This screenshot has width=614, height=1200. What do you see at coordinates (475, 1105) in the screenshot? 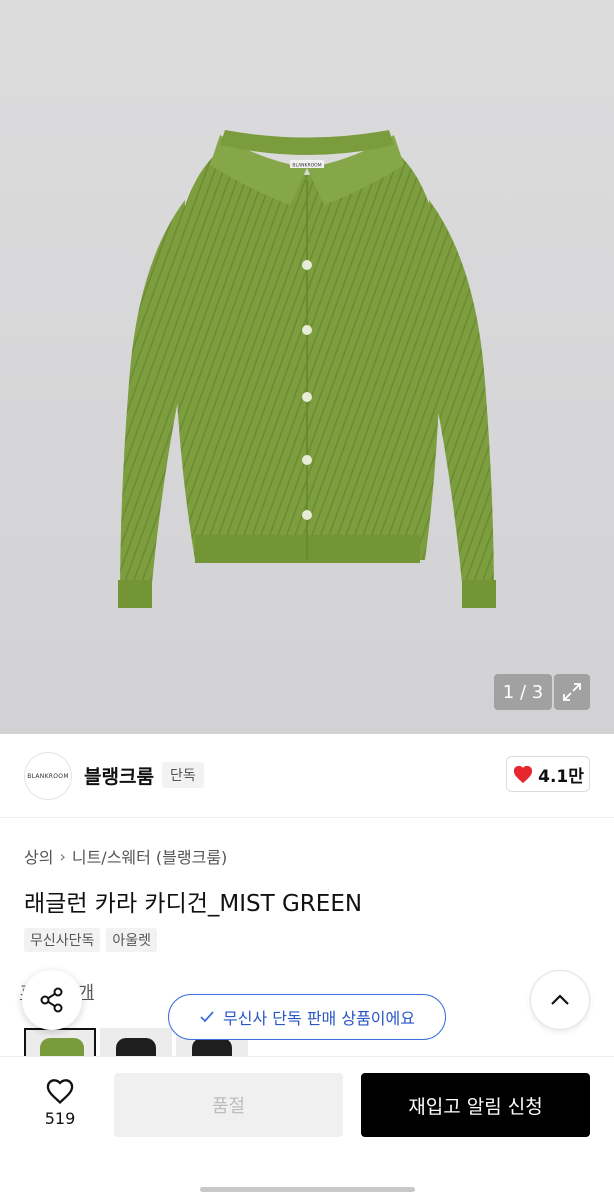
I see `restock-alert-button: 재입고 알림 신청` at bounding box center [475, 1105].